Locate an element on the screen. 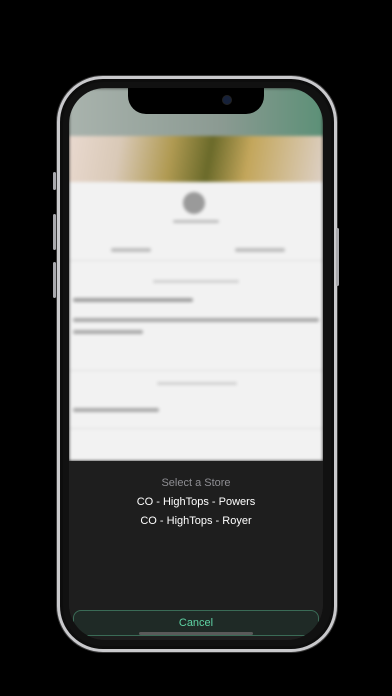 The height and width of the screenshot is (696, 392). power-button is located at coordinates (337, 257).